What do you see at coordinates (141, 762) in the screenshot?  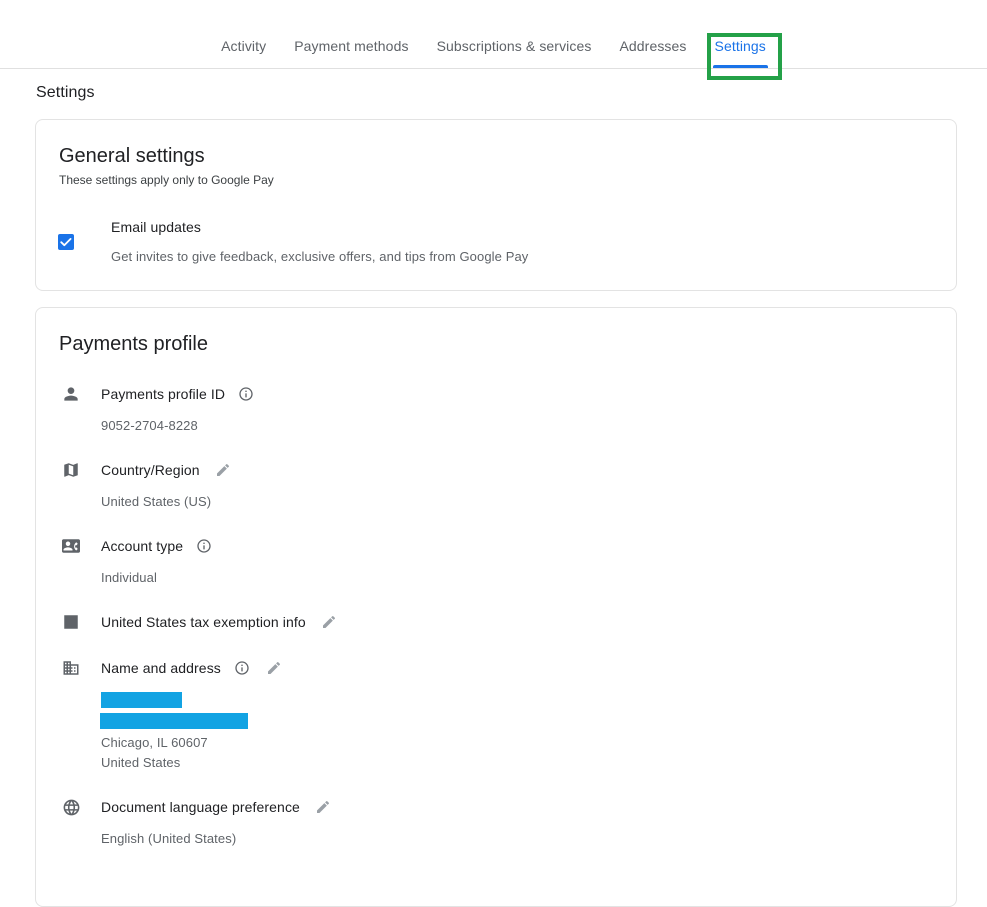 I see `address-country: United States` at bounding box center [141, 762].